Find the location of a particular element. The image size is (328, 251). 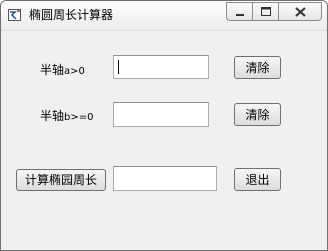

maximize-icon is located at coordinates (266, 11).